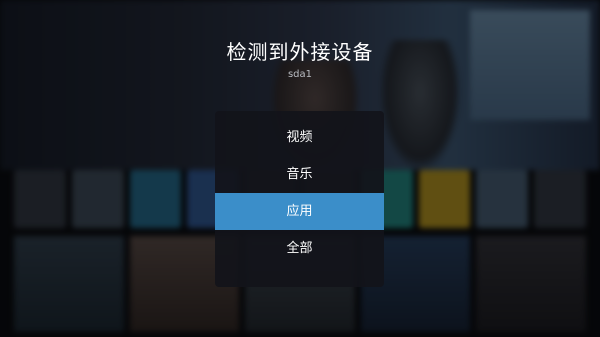 The image size is (600, 337). I want to click on device-name: sda1, so click(300, 74).